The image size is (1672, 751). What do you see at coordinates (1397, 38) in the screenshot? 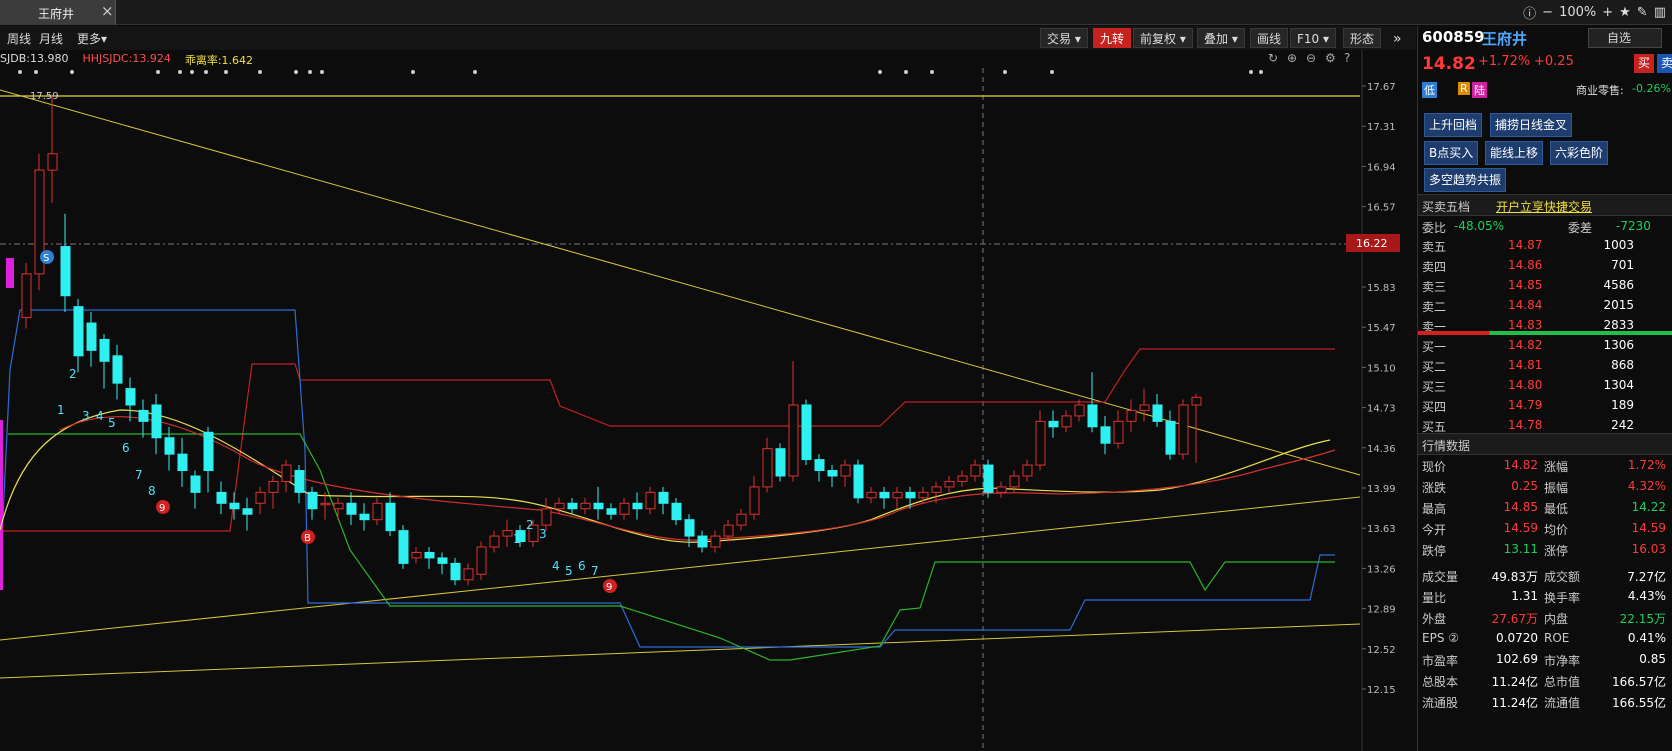
I see `expand-icon: »` at bounding box center [1397, 38].